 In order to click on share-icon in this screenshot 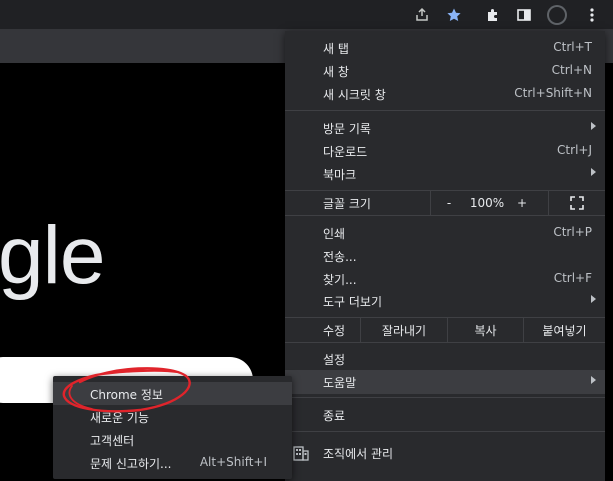, I will do `click(422, 15)`.